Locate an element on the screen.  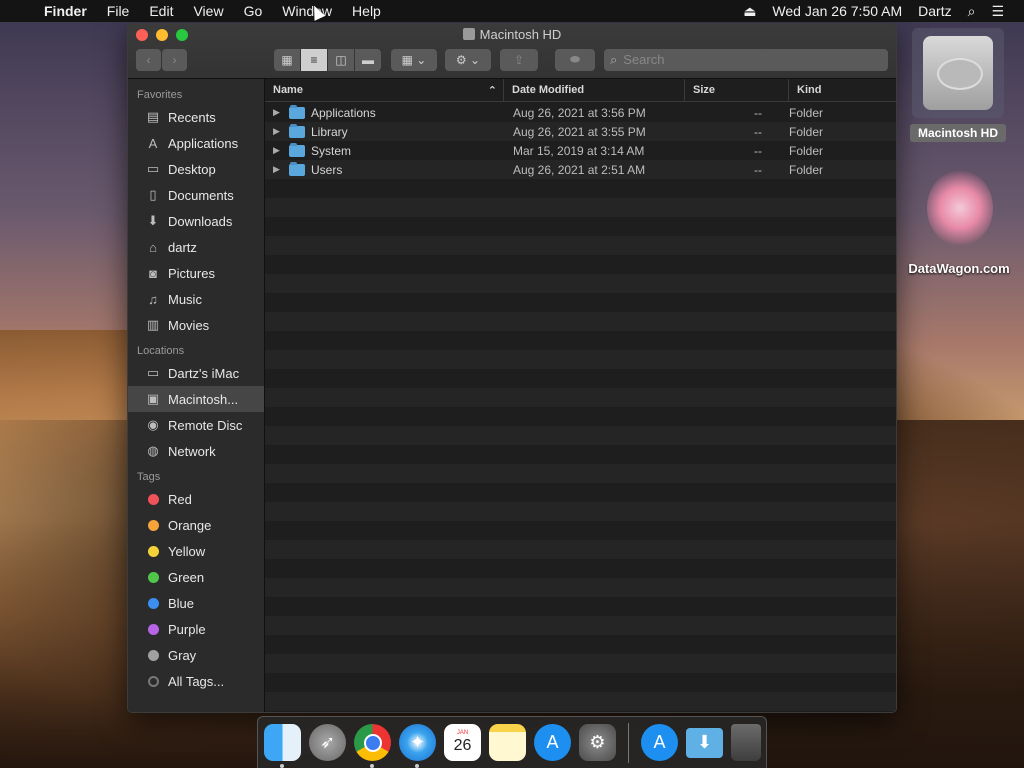
sidebar-item-home: ⌂ dartz is located at coordinates (196, 247).